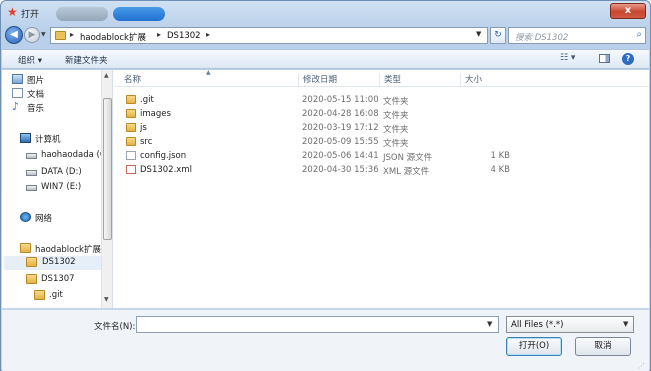 This screenshot has width=651, height=371. I want to click on file-name: DS1302.xml, so click(166, 170).